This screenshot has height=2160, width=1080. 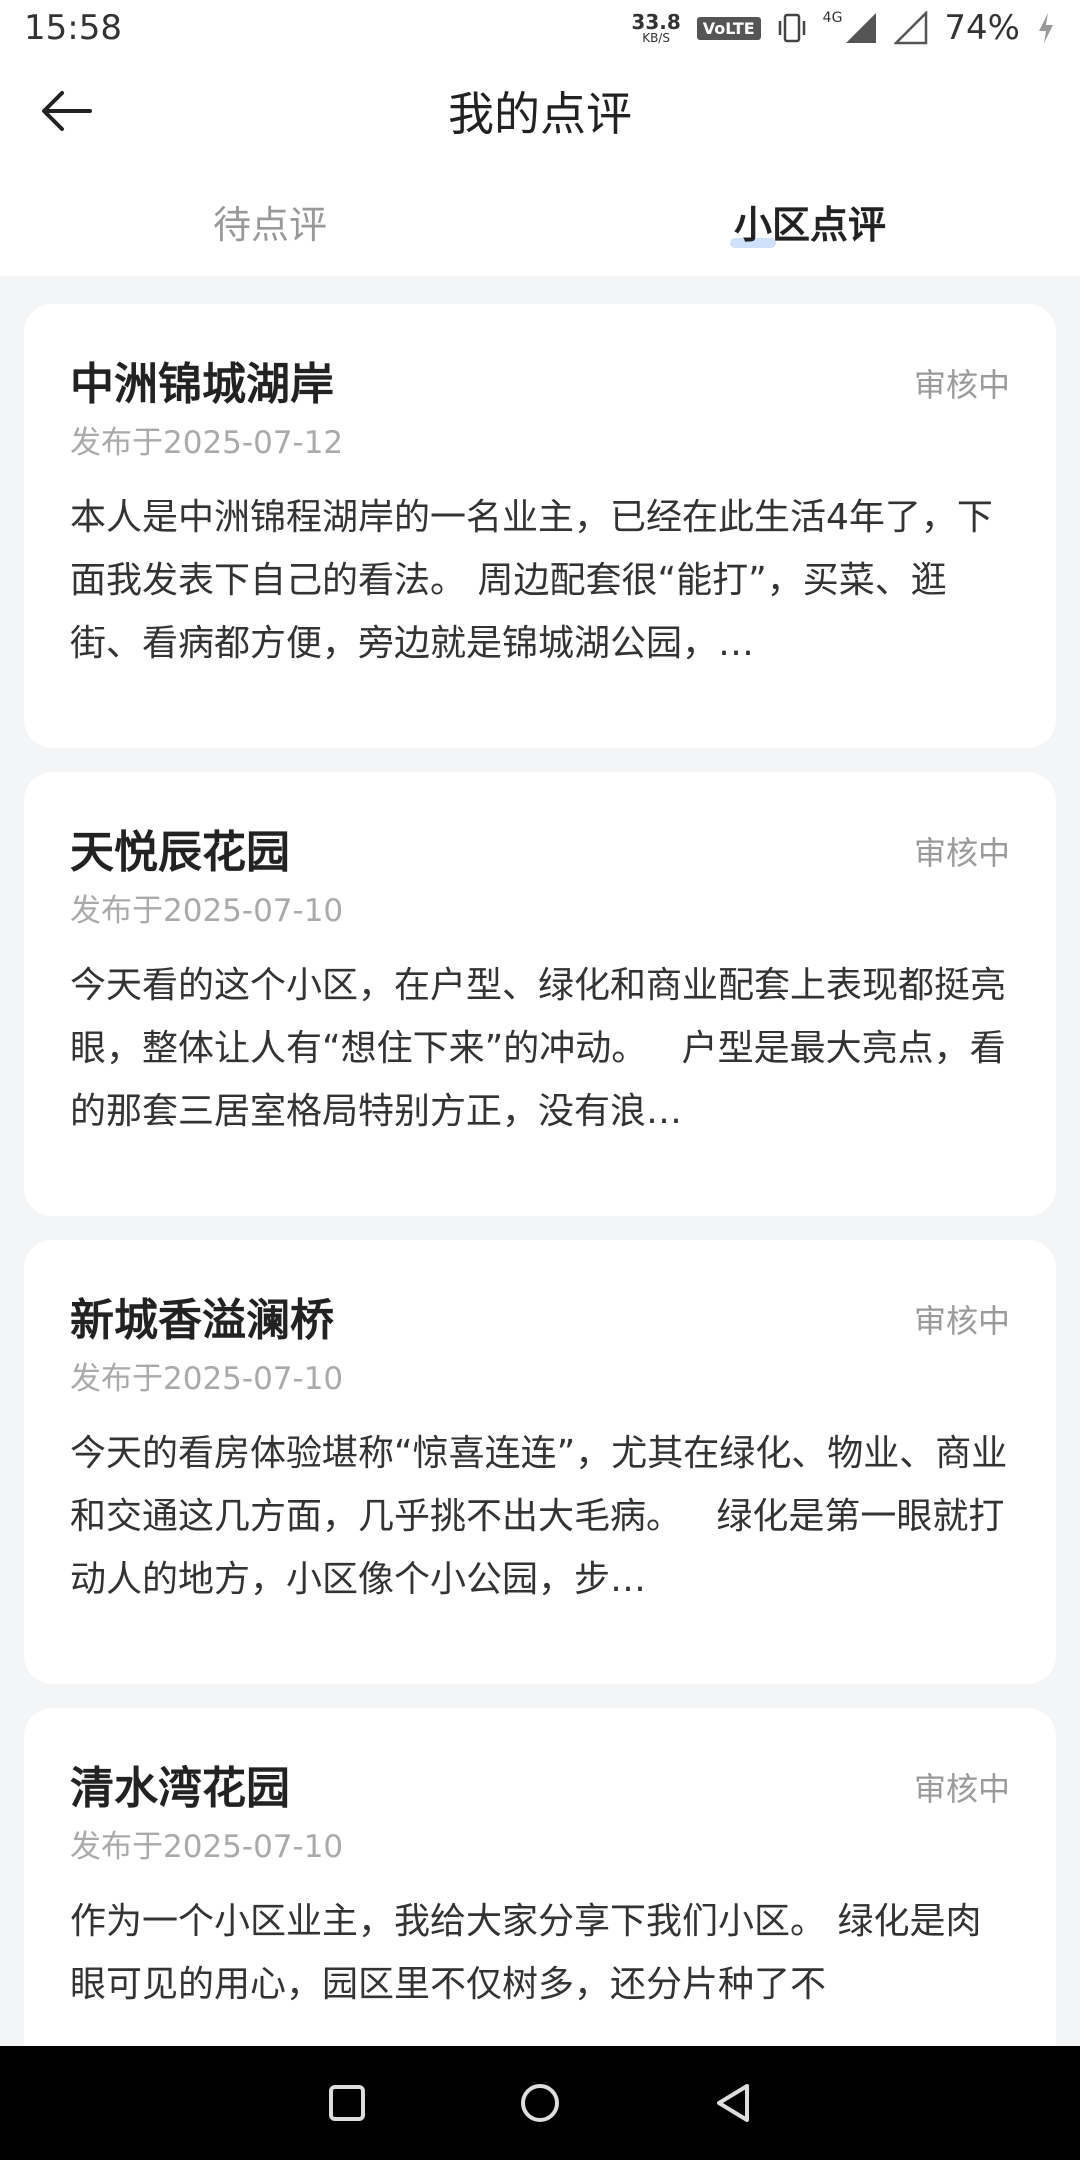 What do you see at coordinates (982, 28) in the screenshot?
I see `battery-level: 74%` at bounding box center [982, 28].